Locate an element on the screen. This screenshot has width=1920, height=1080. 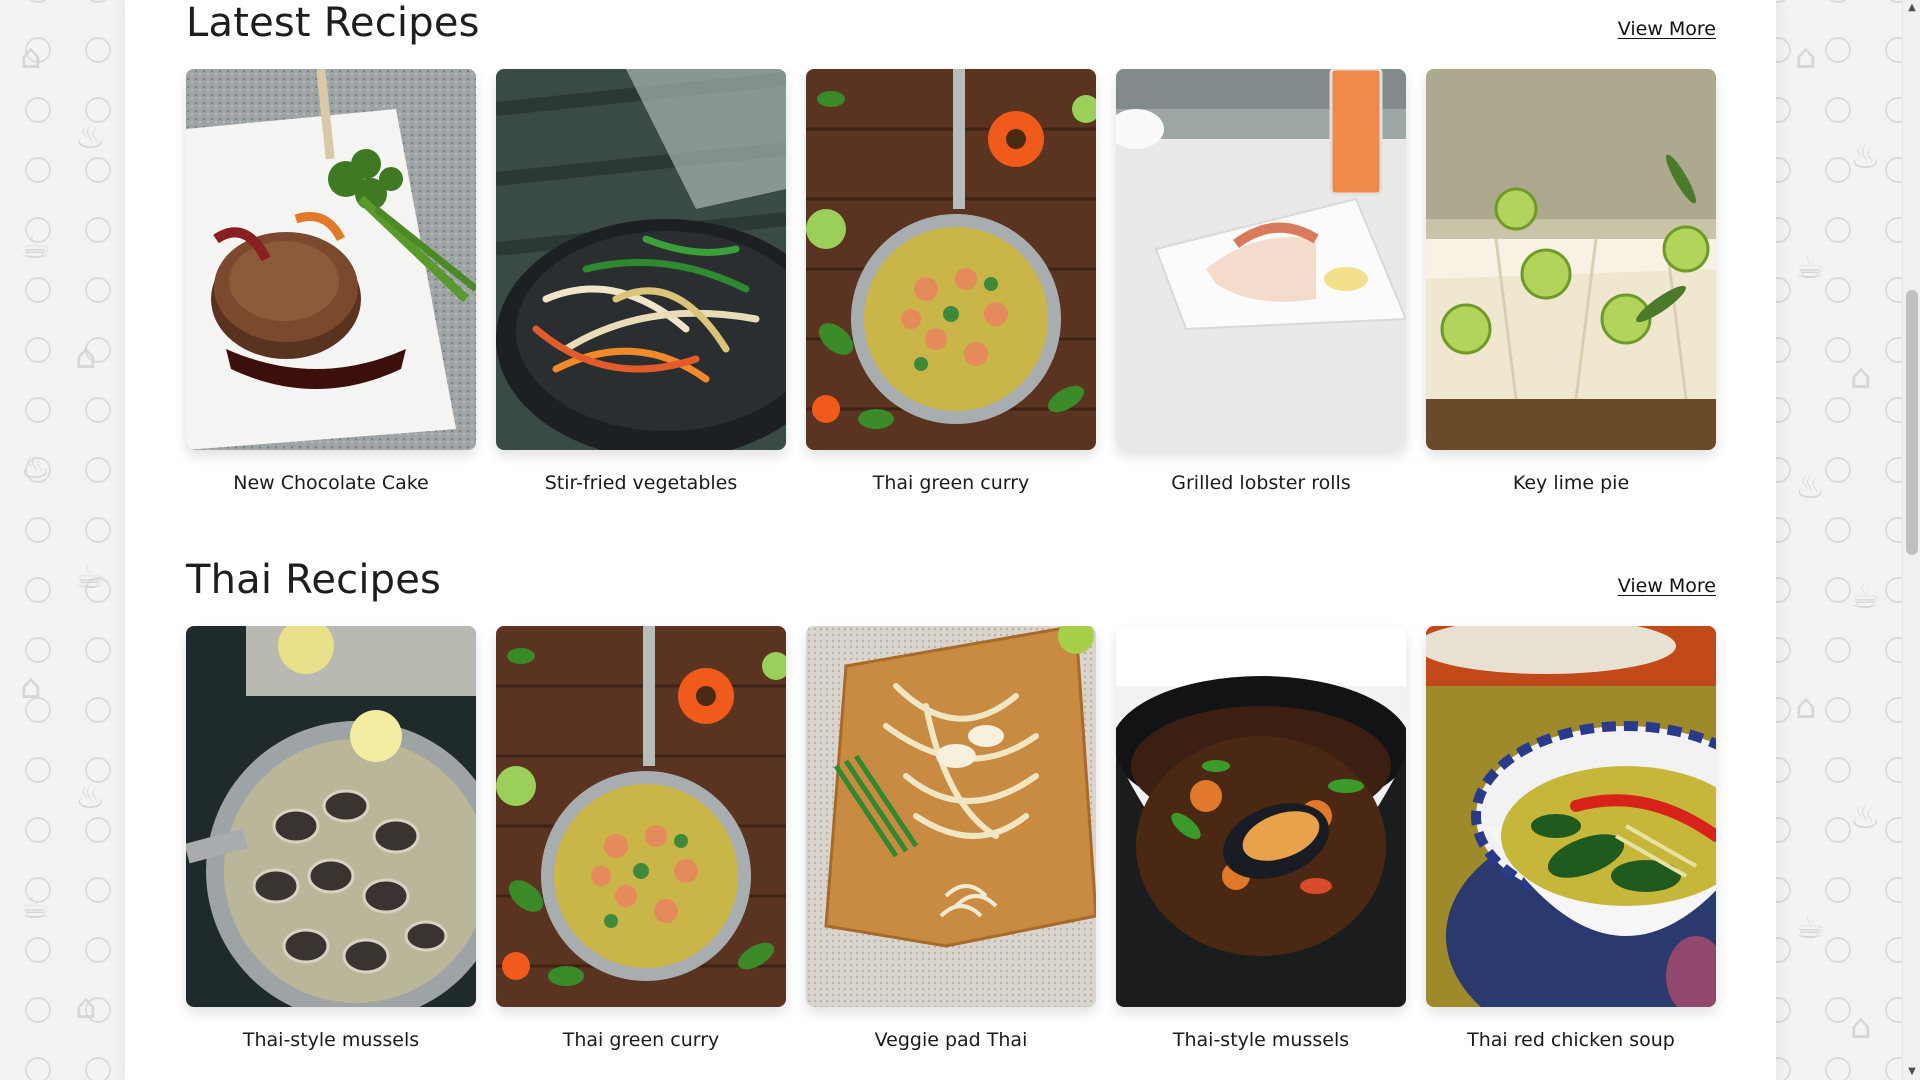
recipe-image-stir-fry-pan is located at coordinates (641, 259).